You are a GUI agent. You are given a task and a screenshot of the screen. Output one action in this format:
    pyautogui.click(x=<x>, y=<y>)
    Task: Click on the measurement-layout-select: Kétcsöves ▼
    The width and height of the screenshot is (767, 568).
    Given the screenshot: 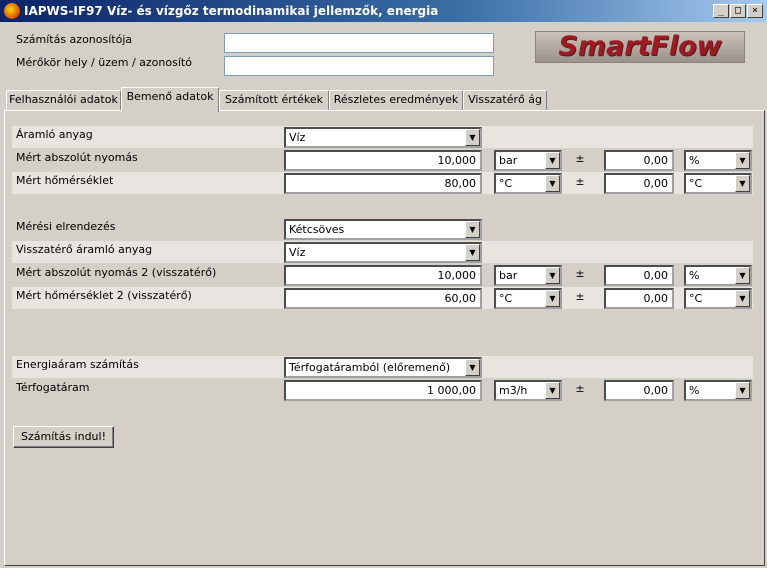 What is the action you would take?
    pyautogui.click(x=383, y=229)
    